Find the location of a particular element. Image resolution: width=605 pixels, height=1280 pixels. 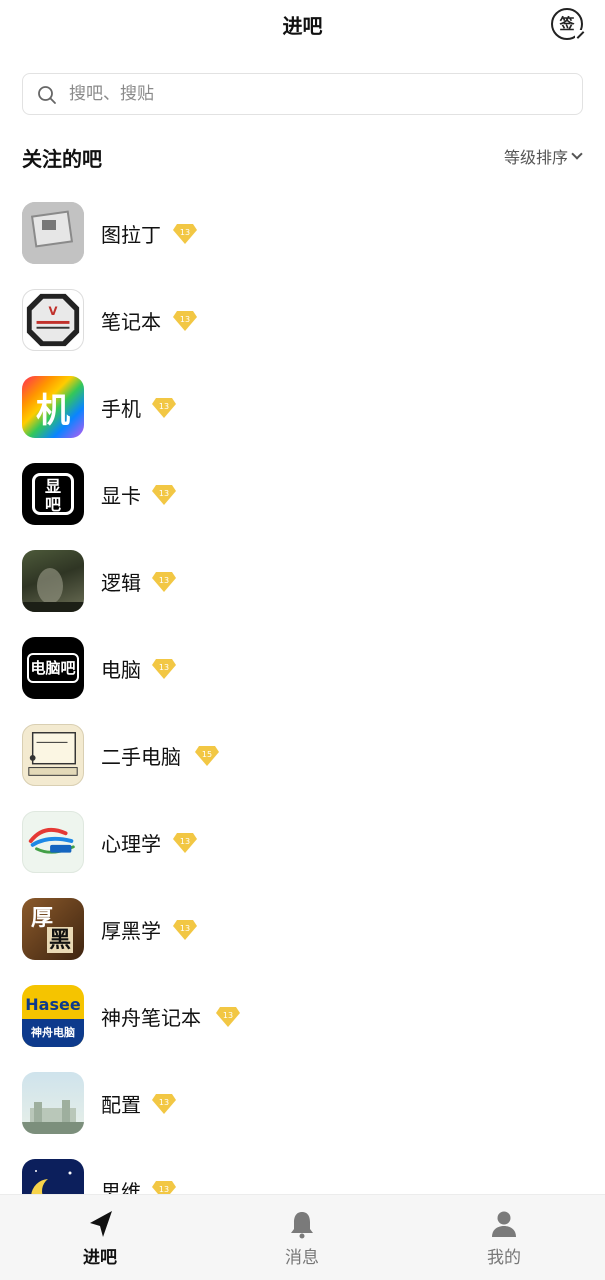

forum-item: 机 手机 13 is located at coordinates (302, 407).